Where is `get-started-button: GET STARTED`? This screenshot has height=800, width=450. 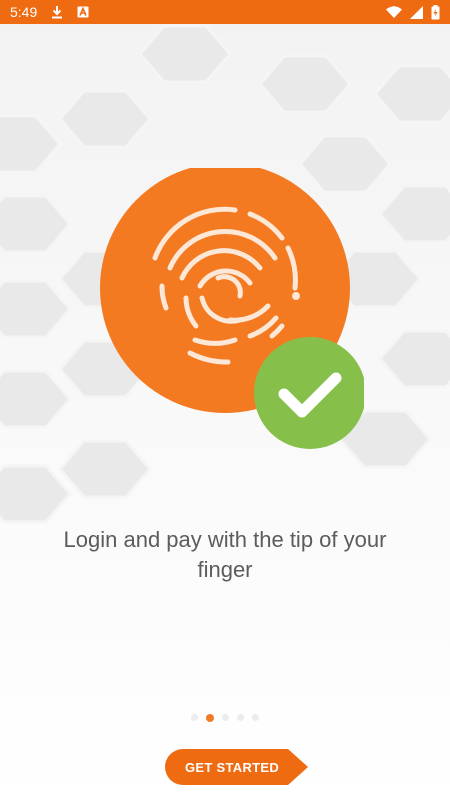 get-started-button: GET STARTED is located at coordinates (225, 767).